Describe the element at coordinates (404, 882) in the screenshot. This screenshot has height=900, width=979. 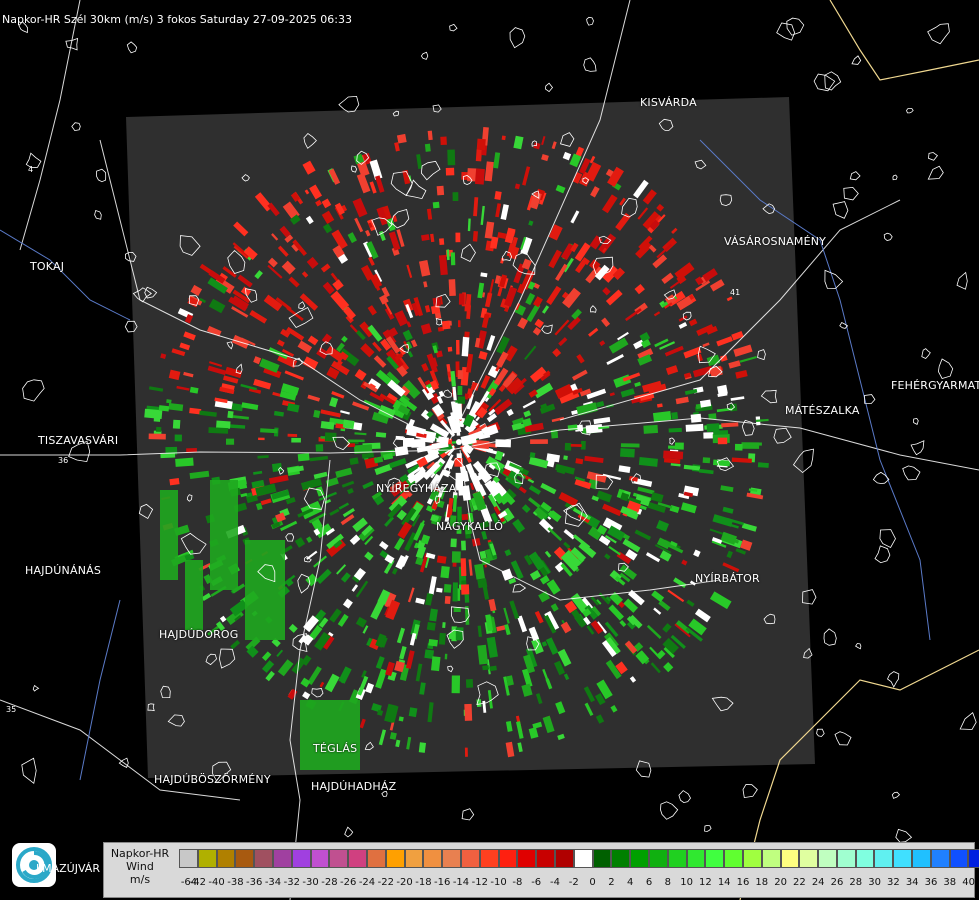
I see `legend-tick-label: -20` at that location.